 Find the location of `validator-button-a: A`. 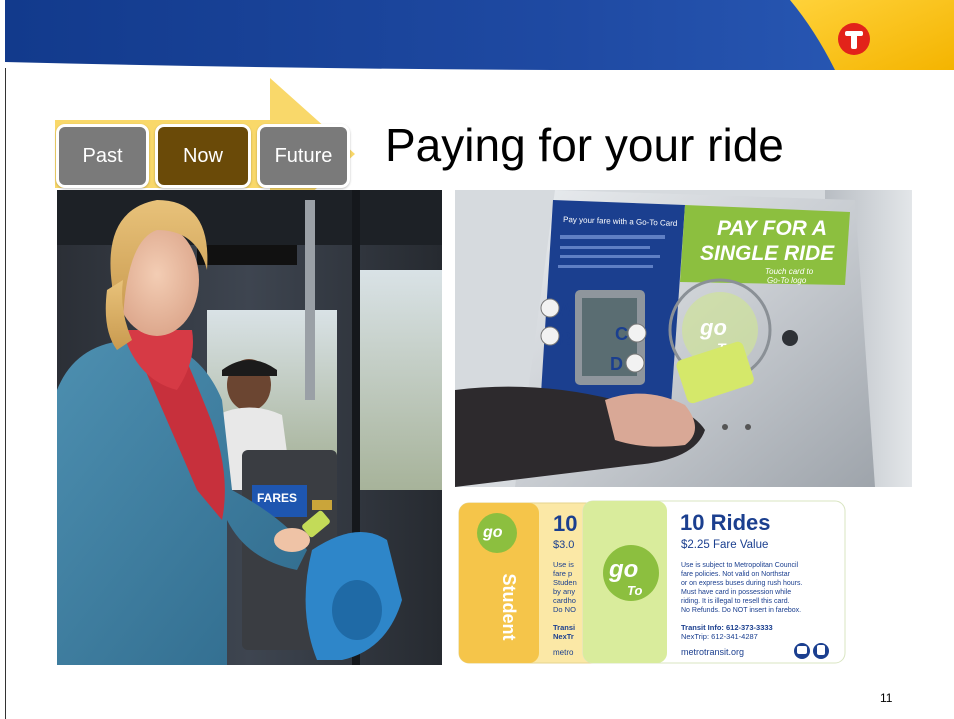

validator-button-a: A is located at coordinates (565, 310).